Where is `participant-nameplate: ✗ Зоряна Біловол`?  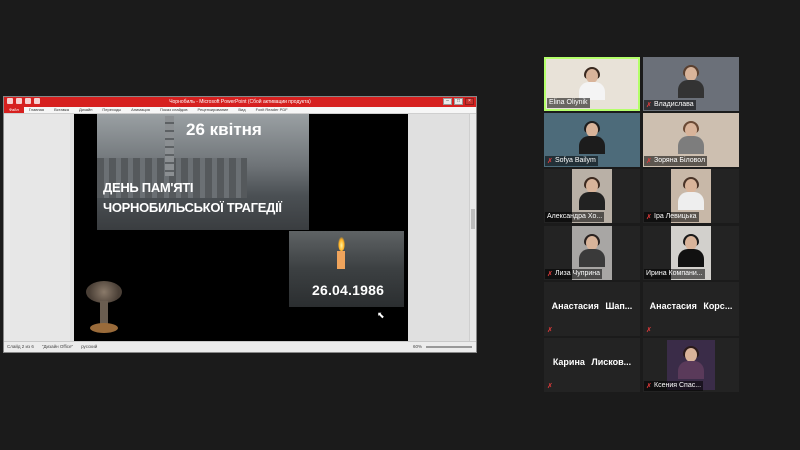 participant-nameplate: ✗ Зоряна Біловол is located at coordinates (676, 161).